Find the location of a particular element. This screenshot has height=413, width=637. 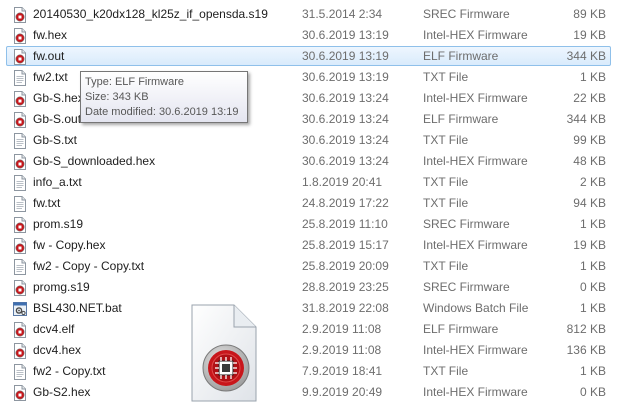

batch-file-icon is located at coordinates (20, 309).